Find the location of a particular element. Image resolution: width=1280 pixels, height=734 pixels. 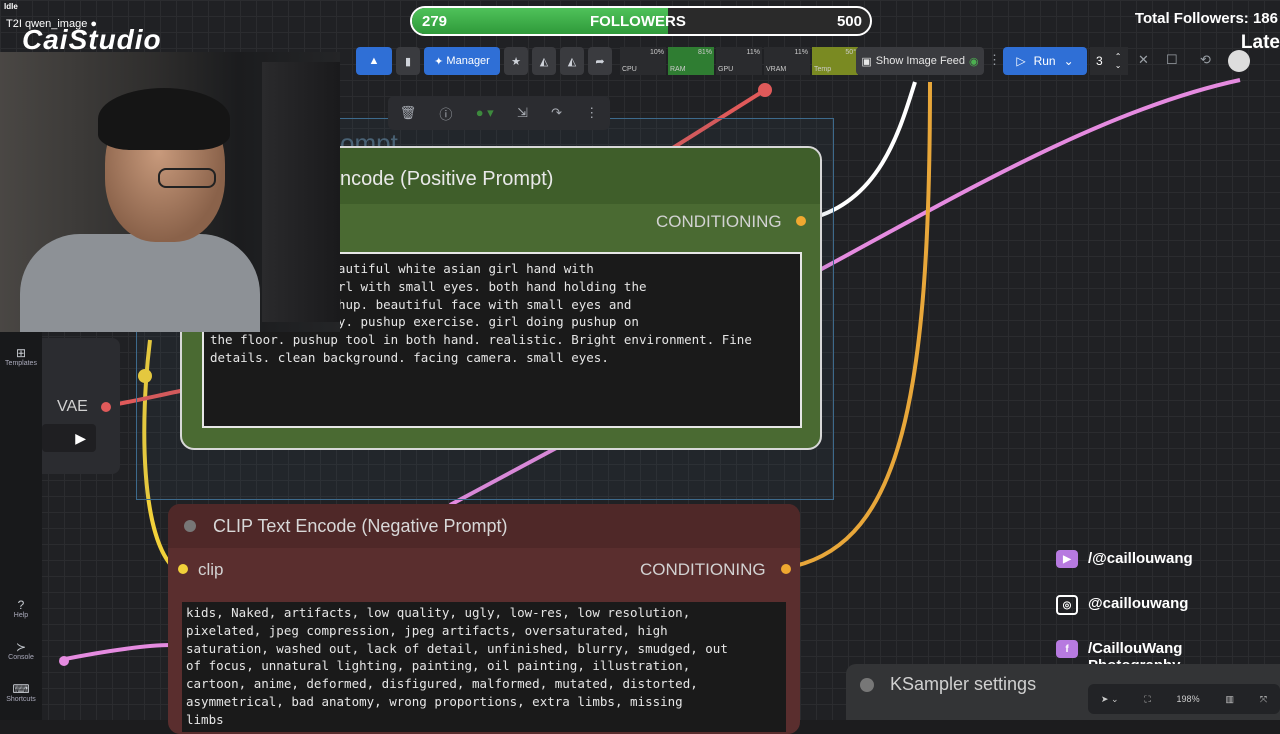

keyboard-icon: ⌨ is located at coordinates (21, 689).